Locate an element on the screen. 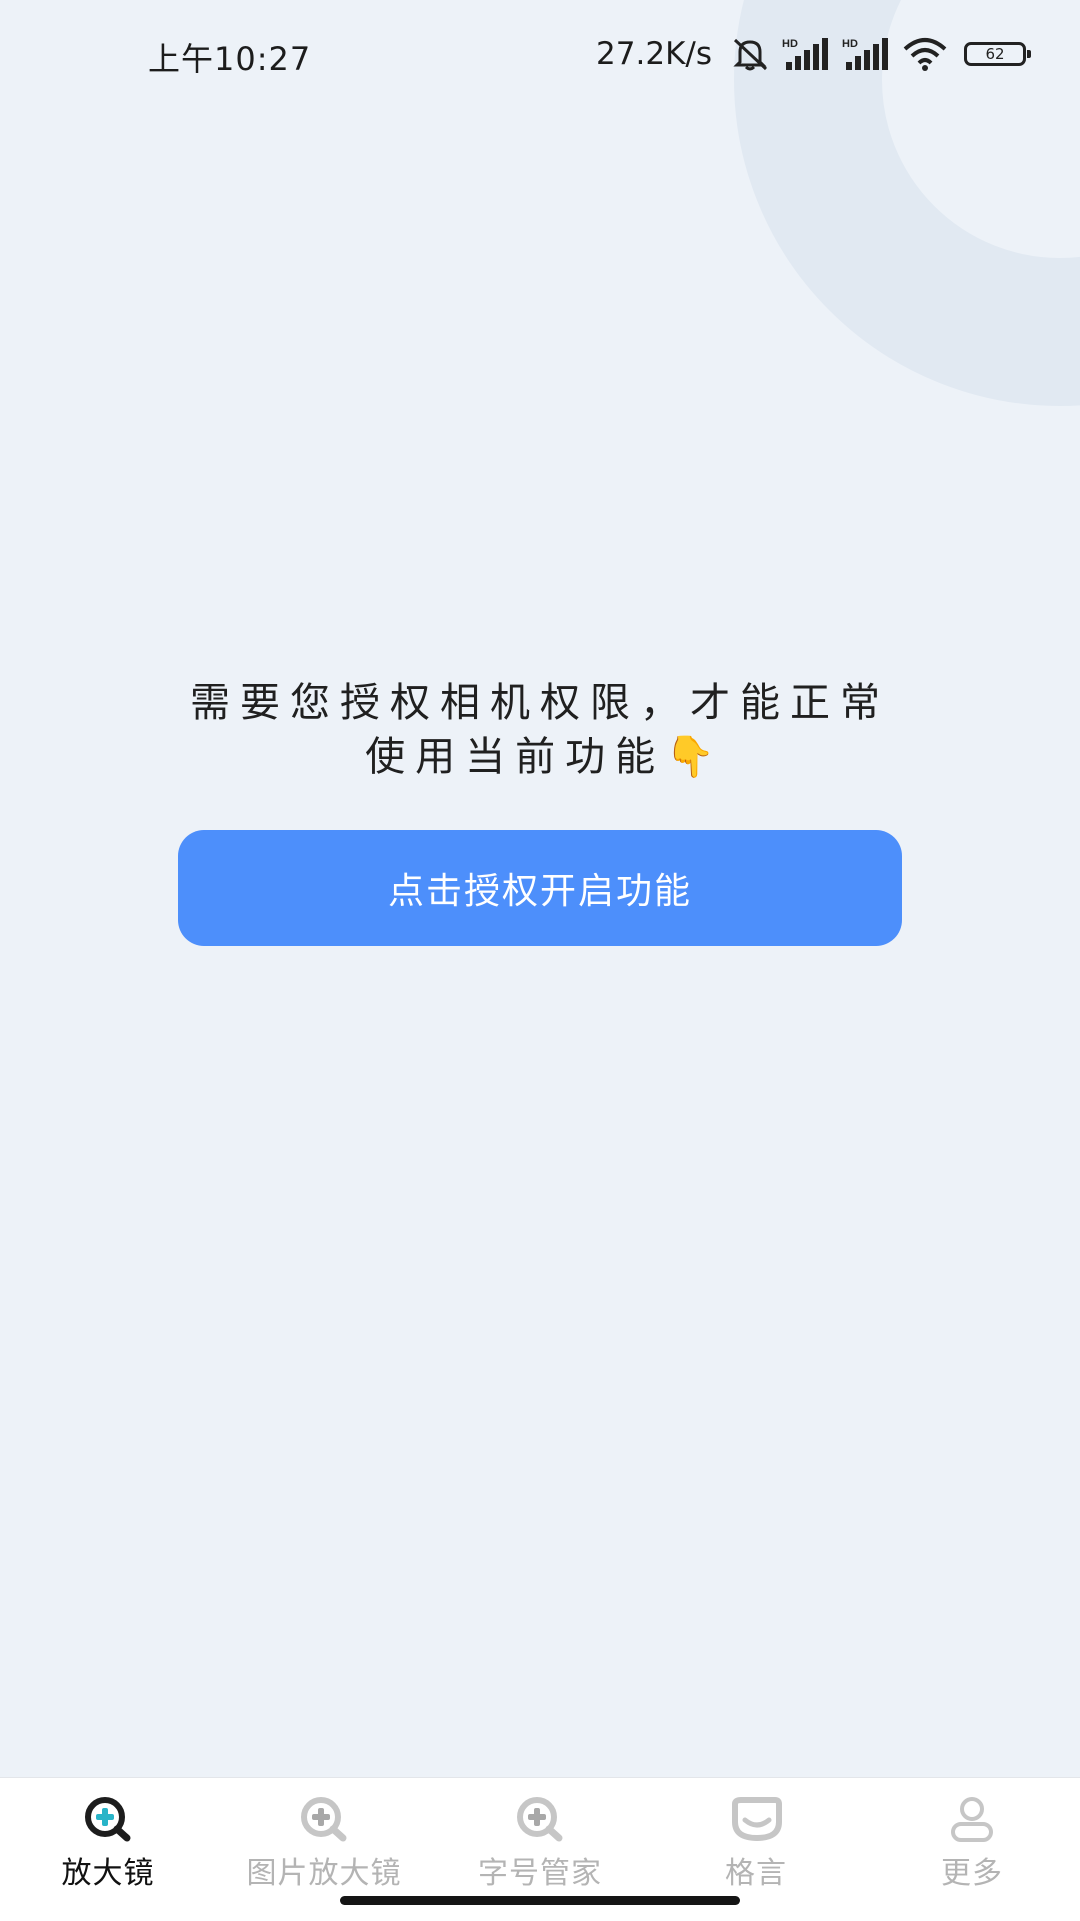  image-magnifier-icon is located at coordinates (324, 1819).